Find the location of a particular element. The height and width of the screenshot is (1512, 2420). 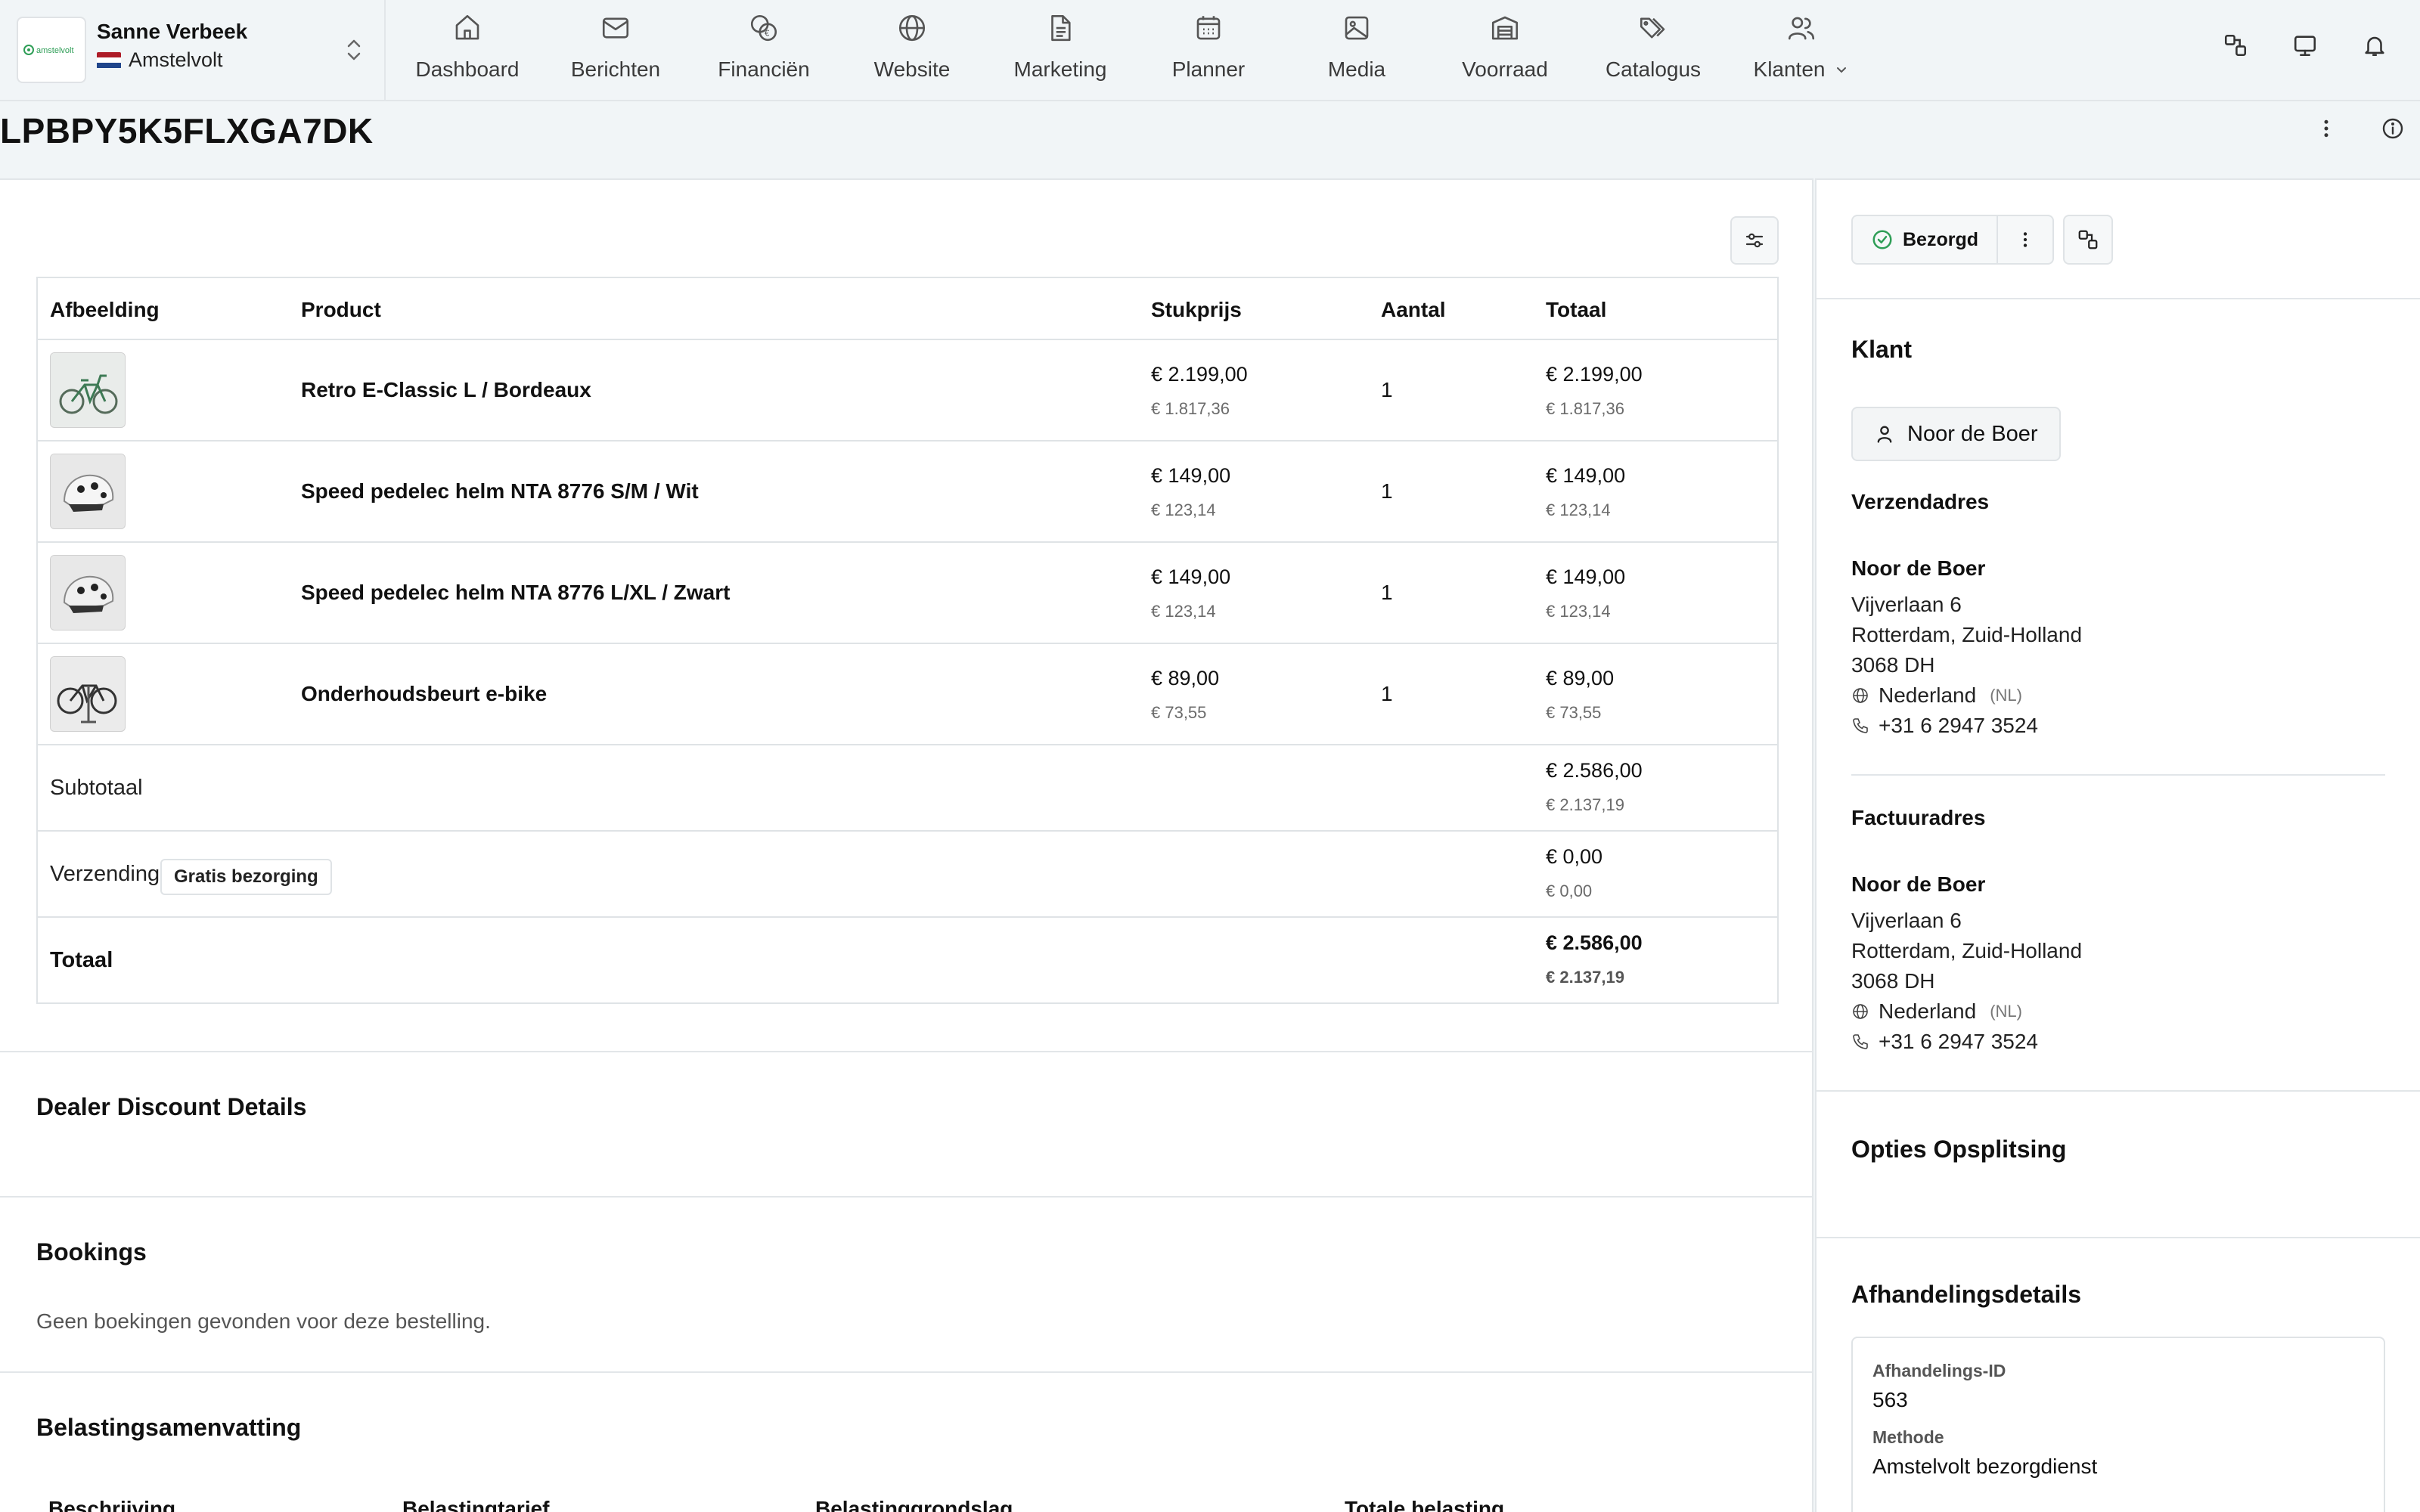

mail-icon is located at coordinates (615, 28).